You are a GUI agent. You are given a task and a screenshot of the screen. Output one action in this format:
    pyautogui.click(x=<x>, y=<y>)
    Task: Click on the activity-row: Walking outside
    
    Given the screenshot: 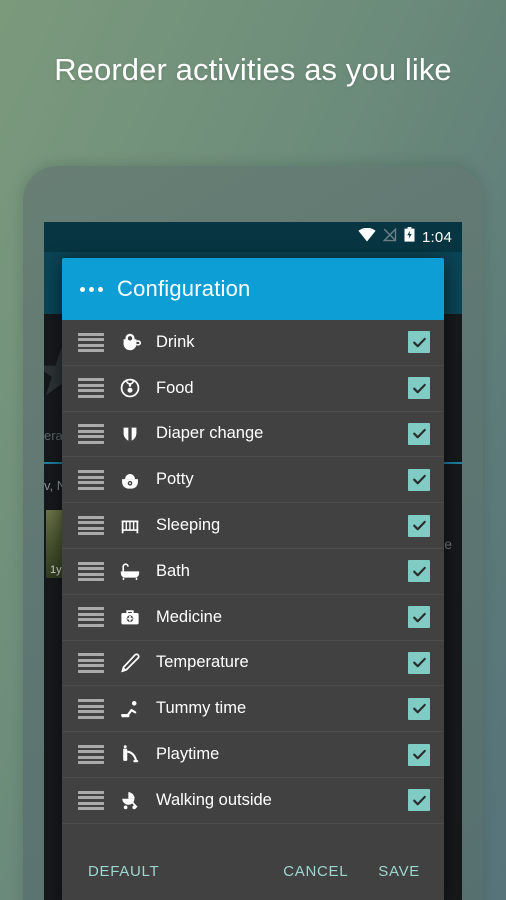 What is the action you would take?
    pyautogui.click(x=253, y=801)
    